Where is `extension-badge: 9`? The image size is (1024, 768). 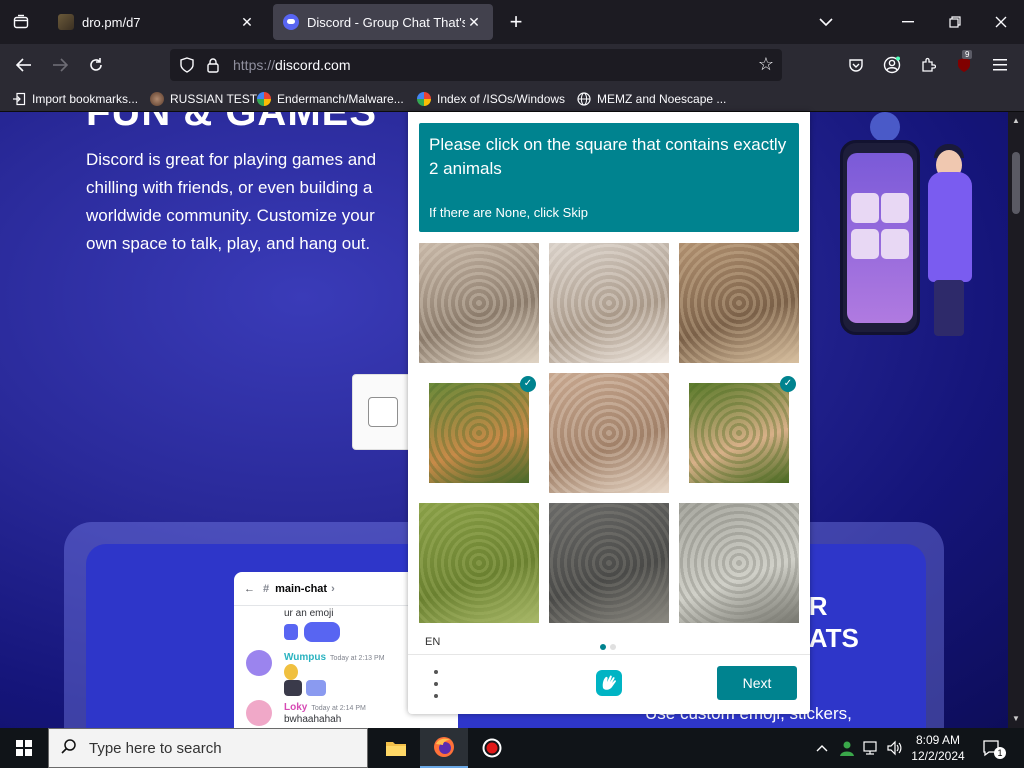
extension-badge: 9 is located at coordinates (967, 54).